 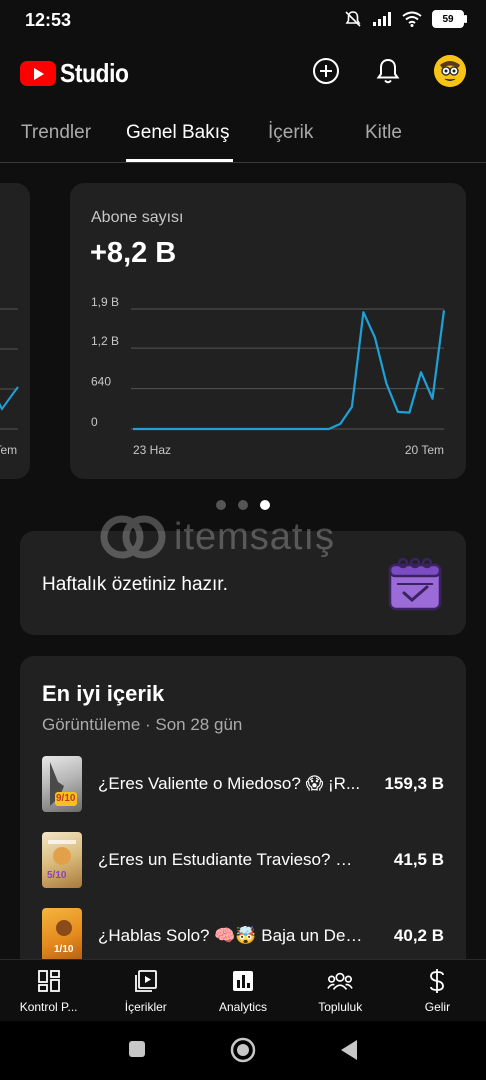 What do you see at coordinates (48, 981) in the screenshot?
I see `dashboard-icon` at bounding box center [48, 981].